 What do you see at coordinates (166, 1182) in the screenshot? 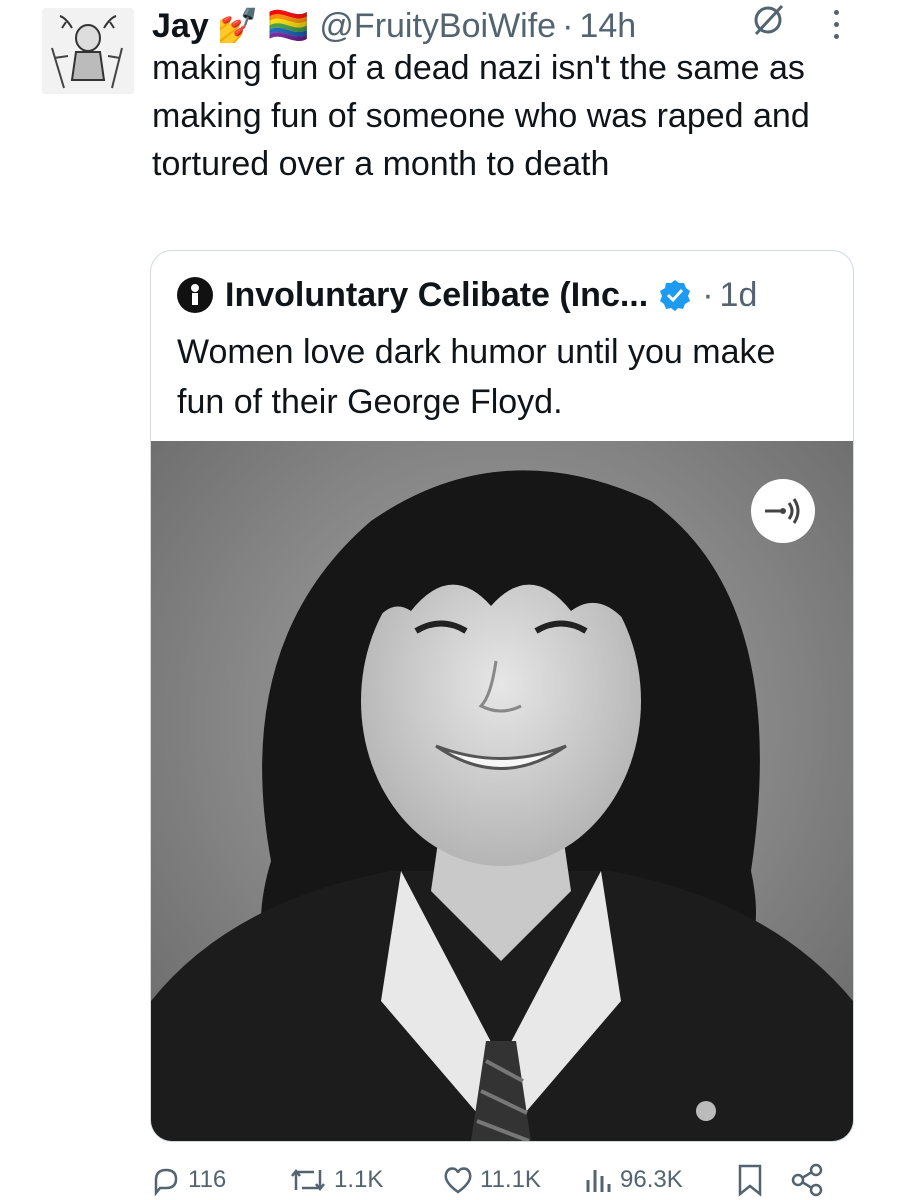
I see `reply-icon` at bounding box center [166, 1182].